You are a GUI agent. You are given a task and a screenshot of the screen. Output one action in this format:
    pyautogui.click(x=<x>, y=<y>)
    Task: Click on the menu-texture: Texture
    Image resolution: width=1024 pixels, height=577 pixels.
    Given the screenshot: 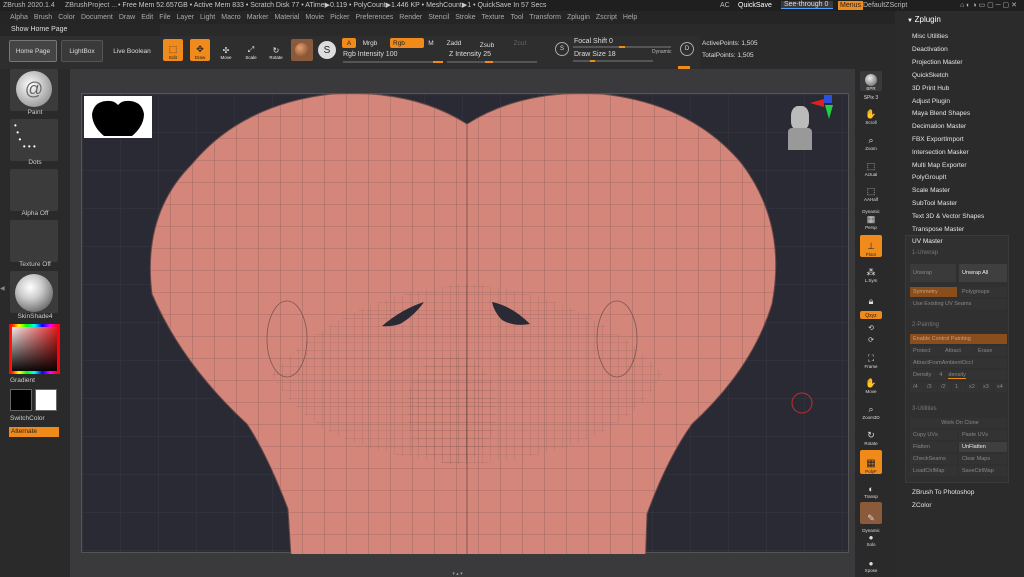 What is the action you would take?
    pyautogui.click(x=492, y=17)
    